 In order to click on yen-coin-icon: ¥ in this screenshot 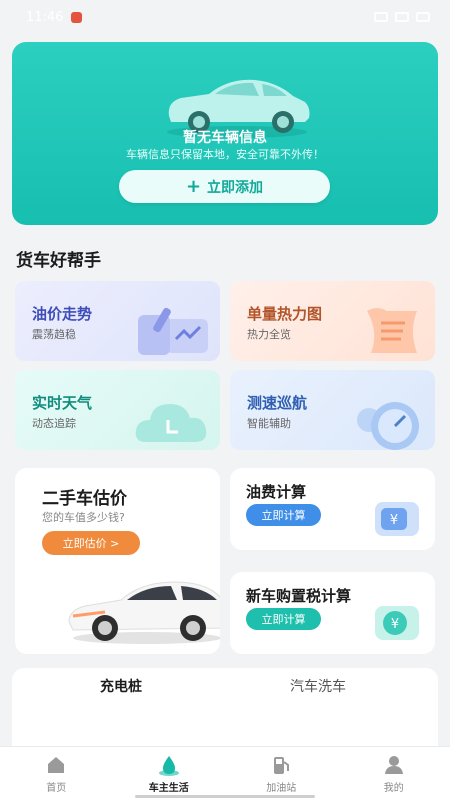, I will do `click(397, 623)`.